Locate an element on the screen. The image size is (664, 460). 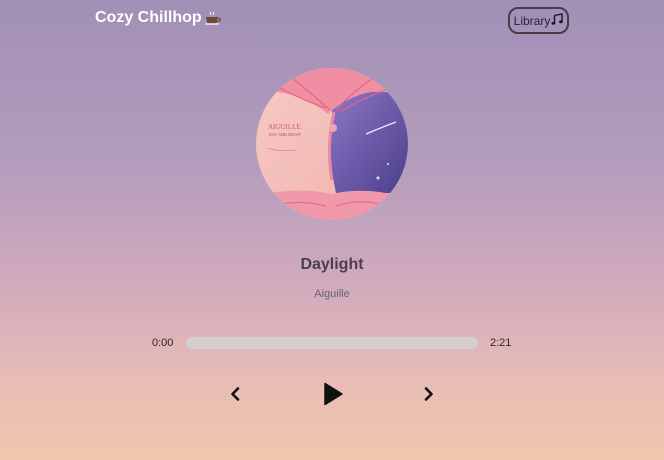
library-button: Library is located at coordinates (538, 20).